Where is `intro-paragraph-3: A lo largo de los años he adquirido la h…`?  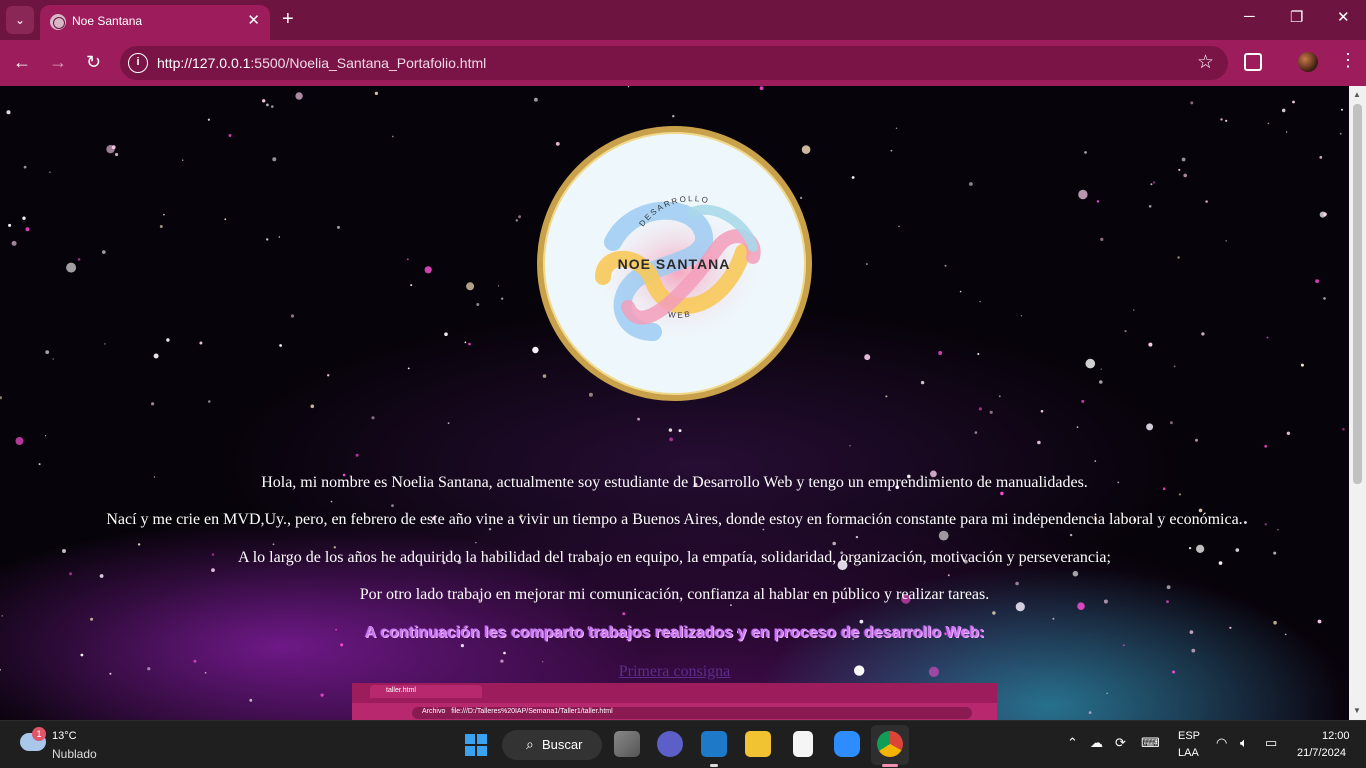 intro-paragraph-3: A lo largo de los años he adquirido la h… is located at coordinates (674, 557).